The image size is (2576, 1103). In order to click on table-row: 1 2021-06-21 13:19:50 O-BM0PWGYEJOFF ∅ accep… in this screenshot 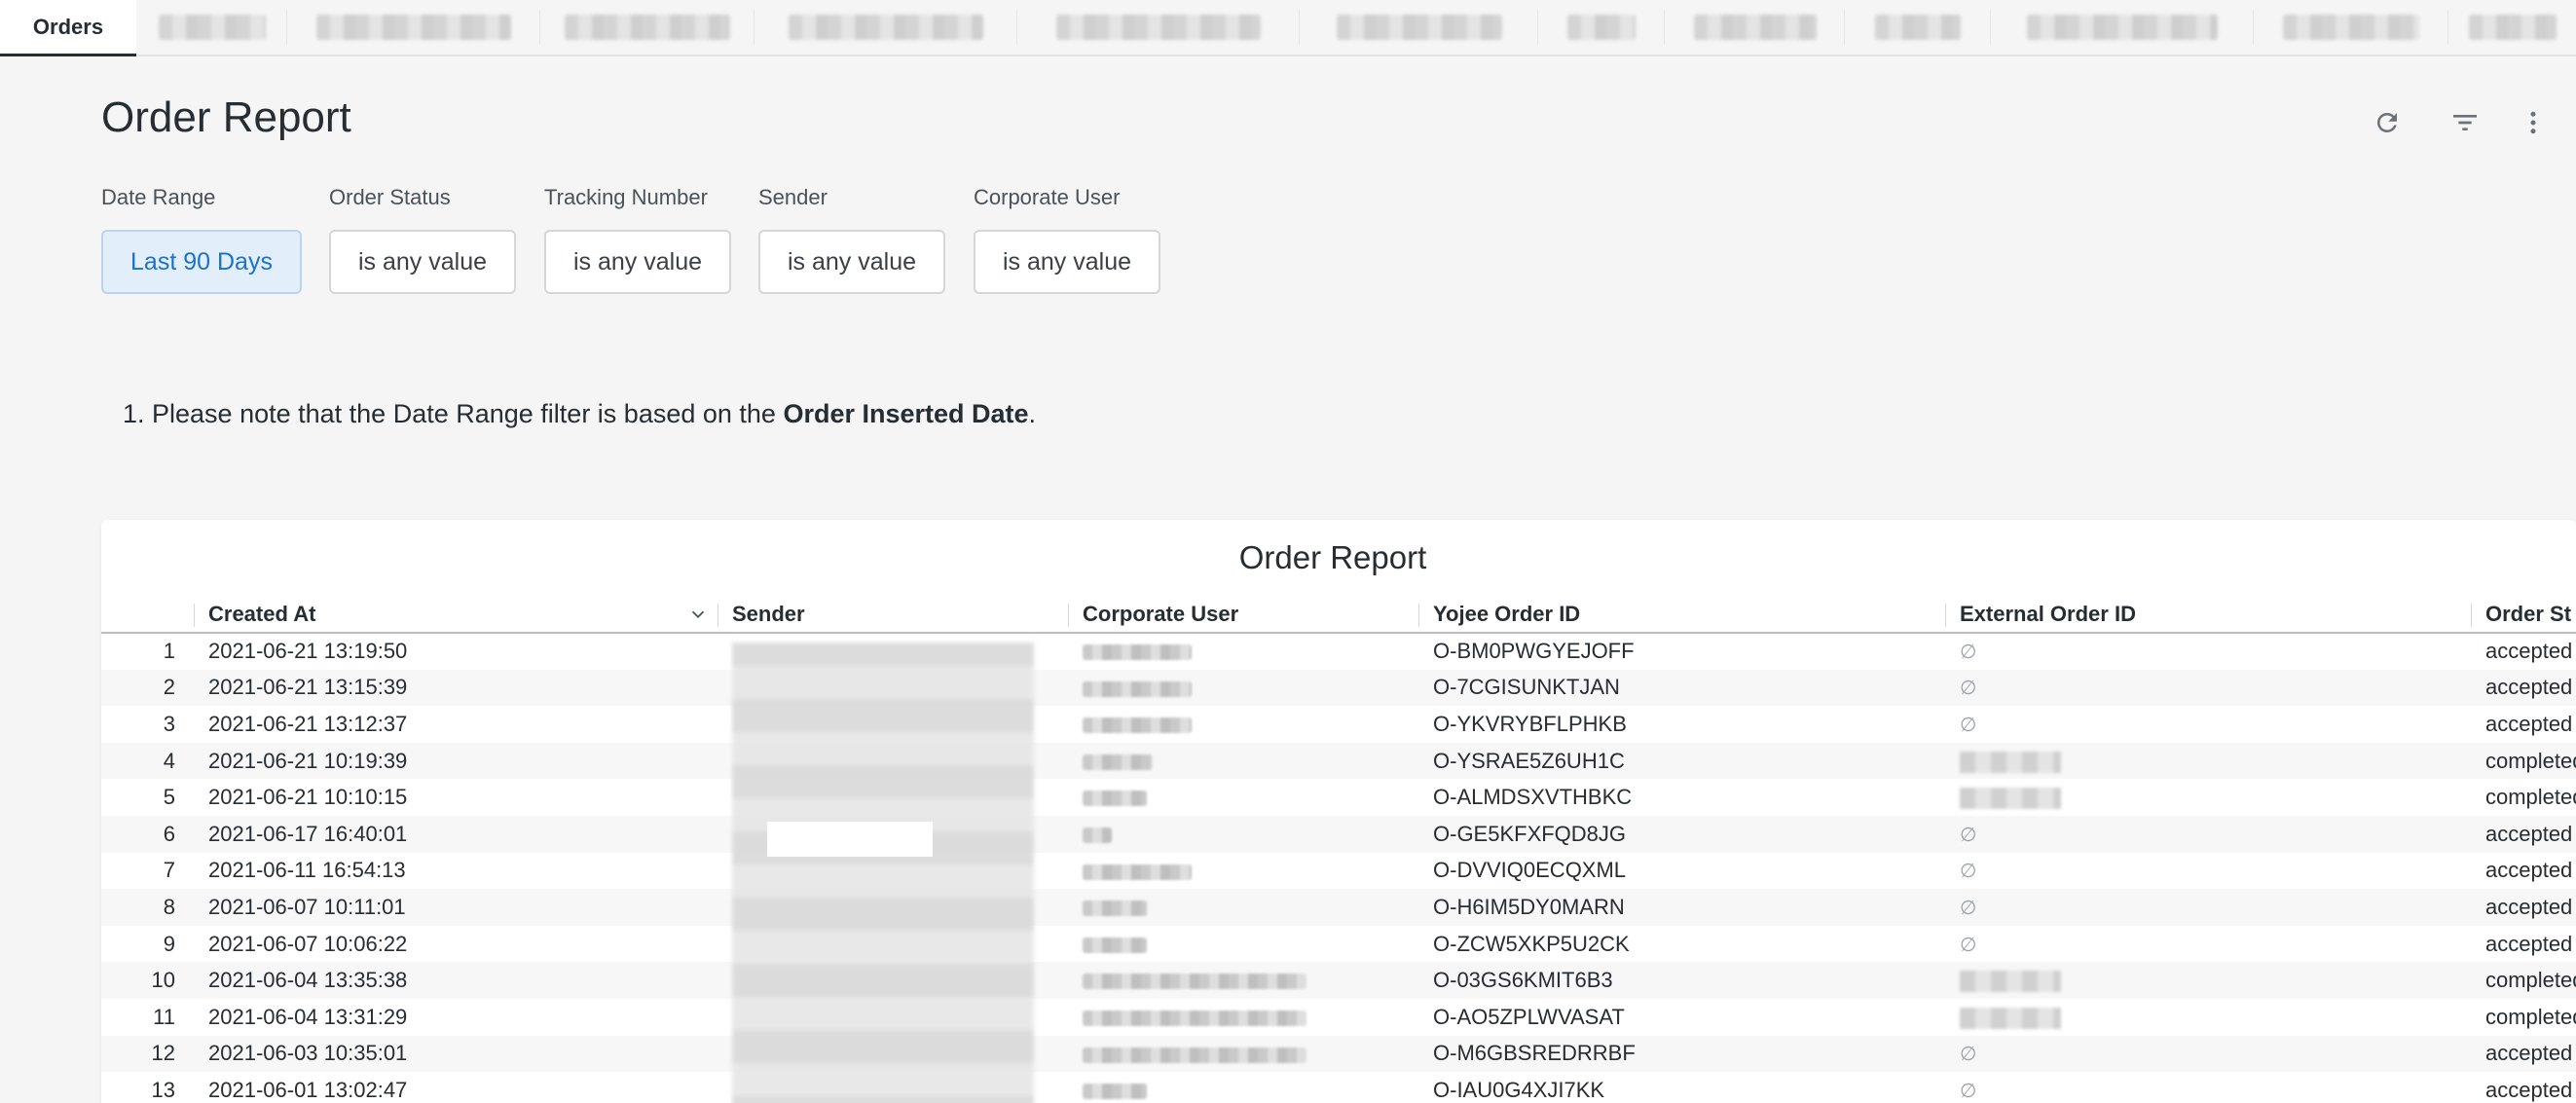, I will do `click(1338, 651)`.